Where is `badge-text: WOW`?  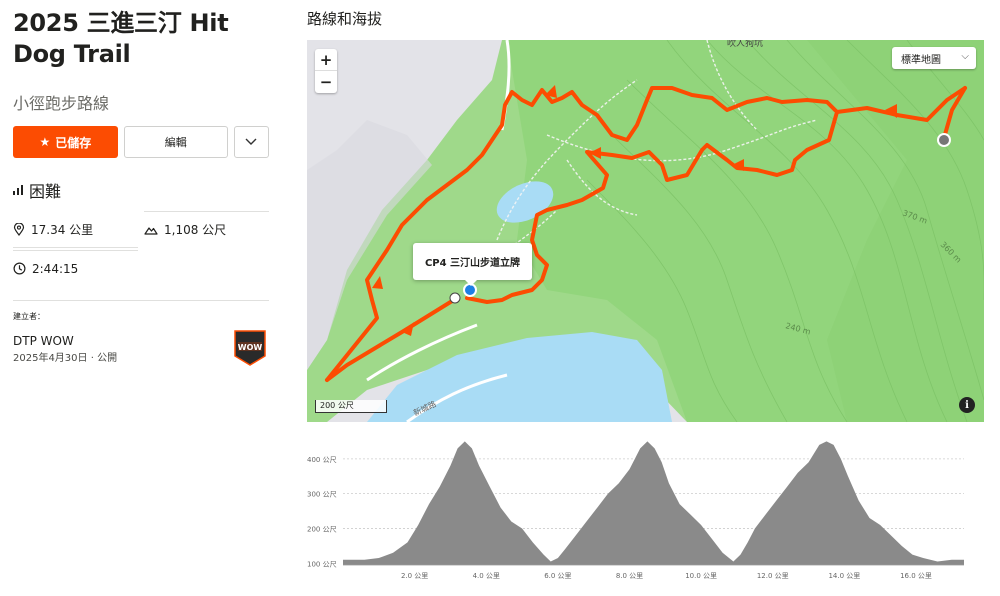
badge-text: WOW is located at coordinates (250, 347).